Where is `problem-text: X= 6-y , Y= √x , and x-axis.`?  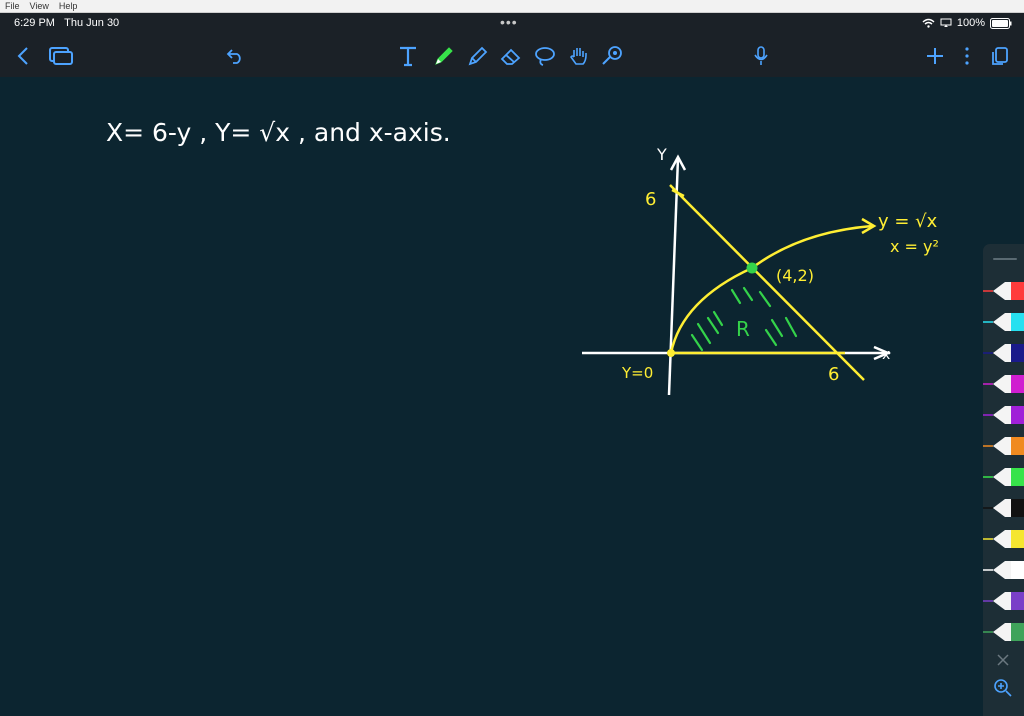
problem-text: X= 6-y , Y= √x , and x-axis. is located at coordinates (278, 132).